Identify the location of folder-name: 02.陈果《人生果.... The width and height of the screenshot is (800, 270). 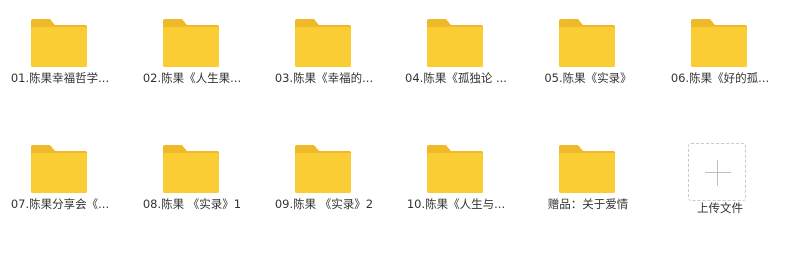
(192, 78).